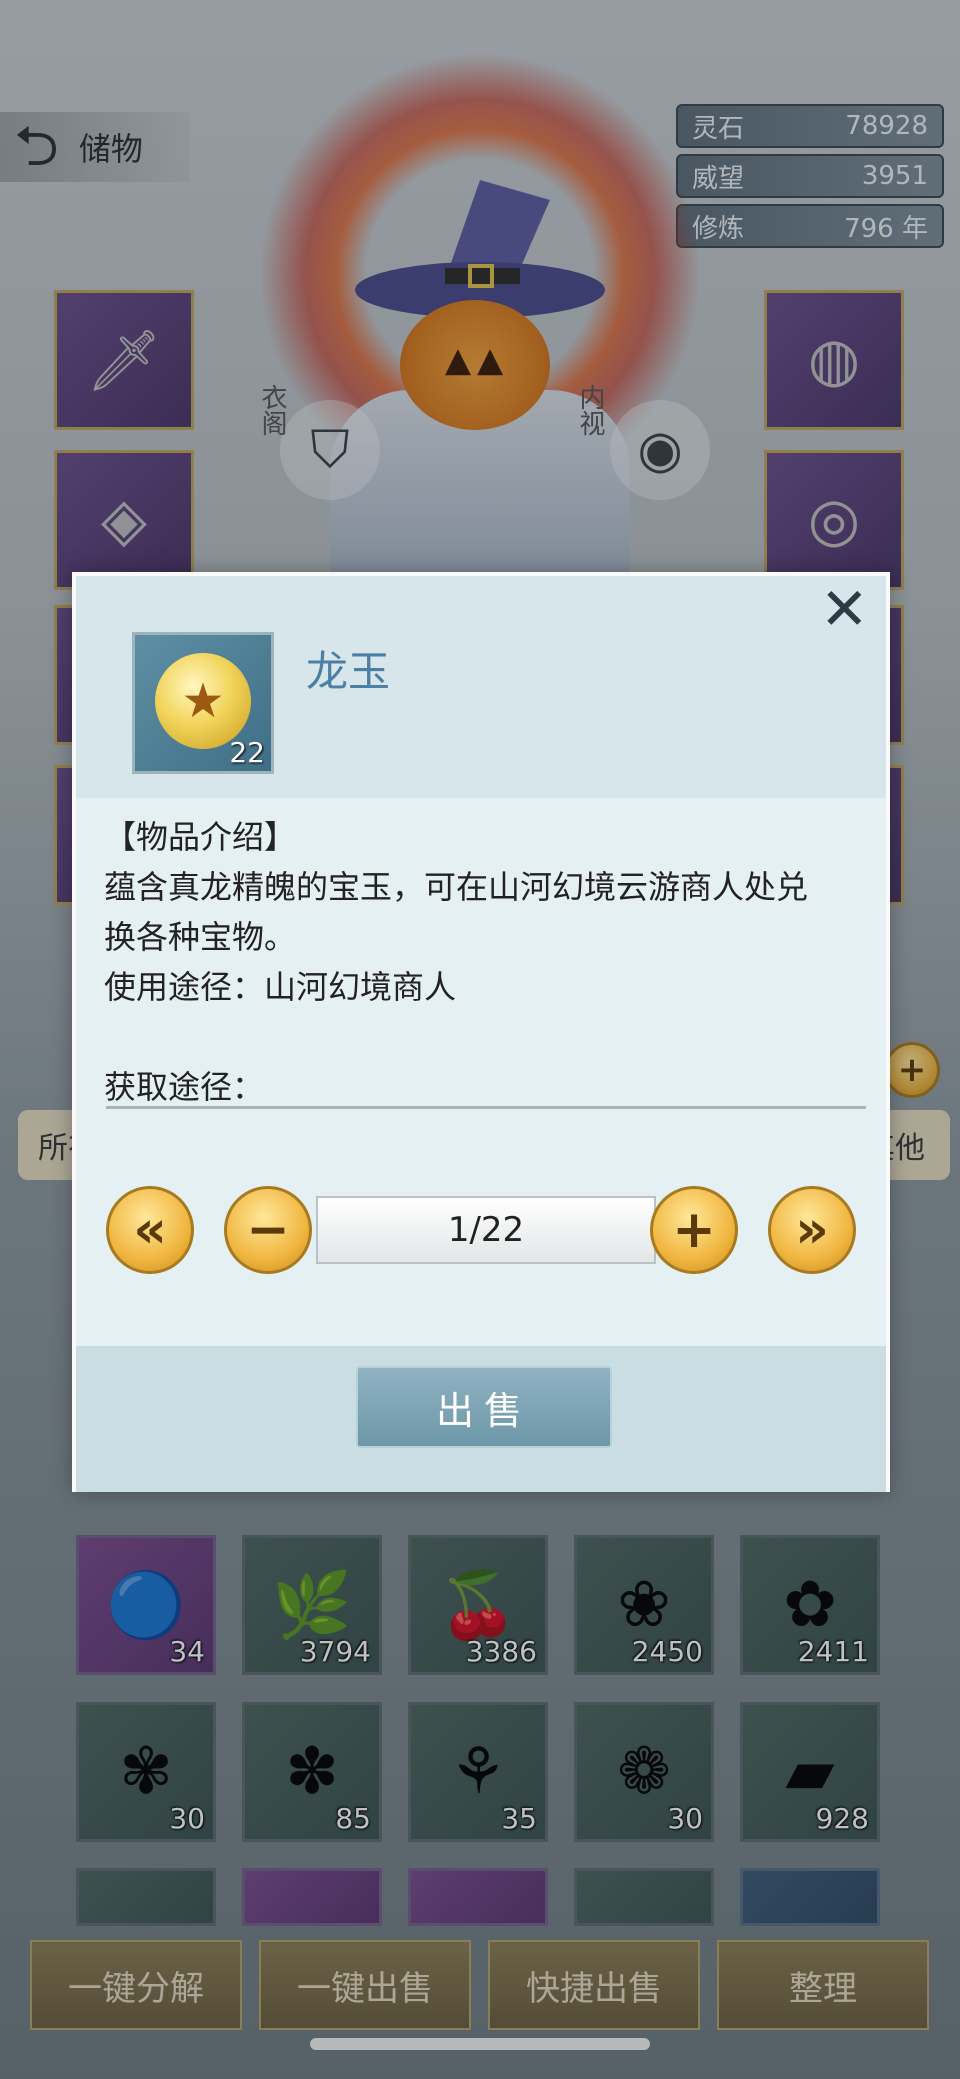  I want to click on decrease-quantity-button: −, so click(268, 1230).